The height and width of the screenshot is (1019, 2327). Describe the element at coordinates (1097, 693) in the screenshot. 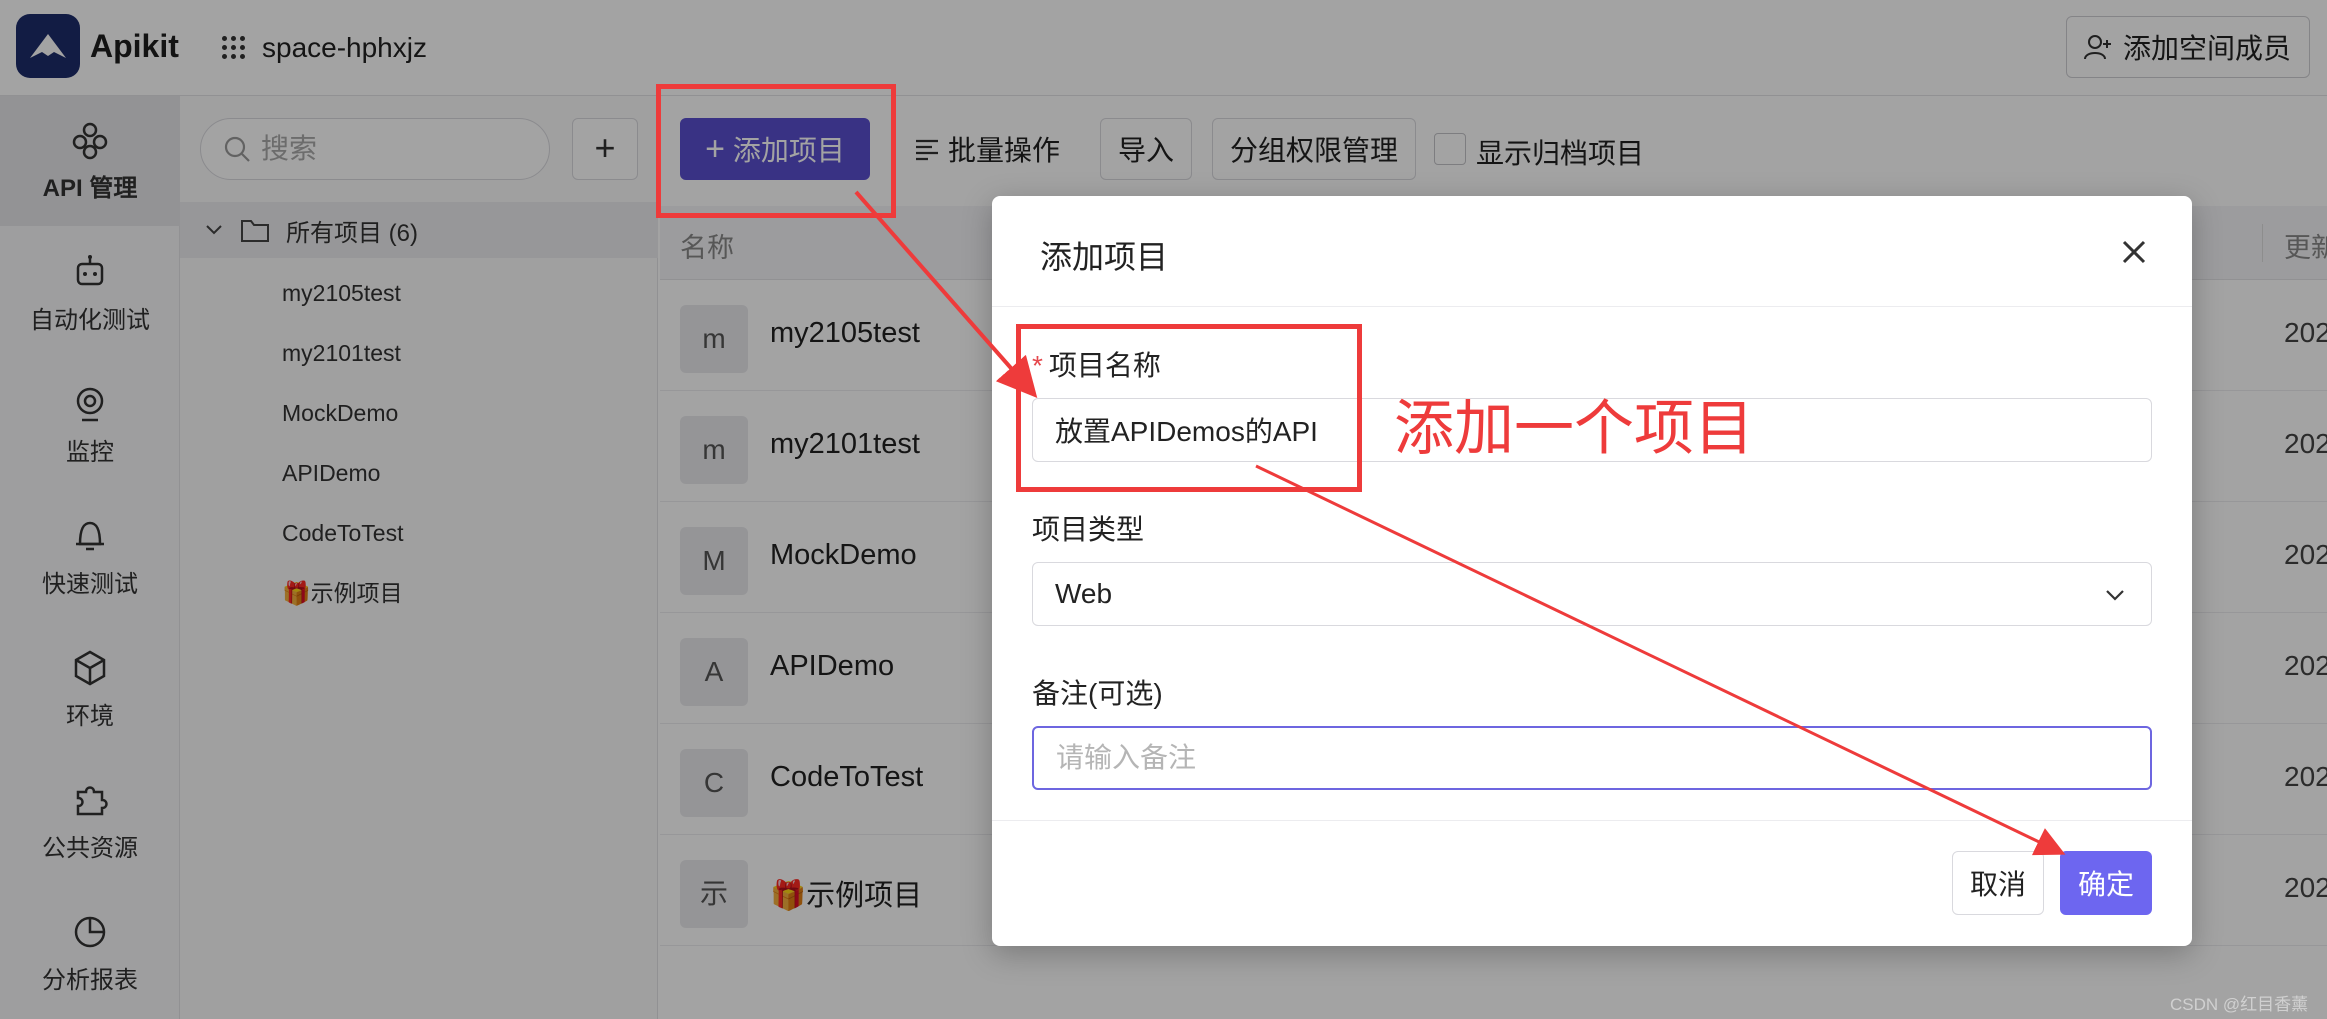

I see `note-label: 备注(可选)` at that location.